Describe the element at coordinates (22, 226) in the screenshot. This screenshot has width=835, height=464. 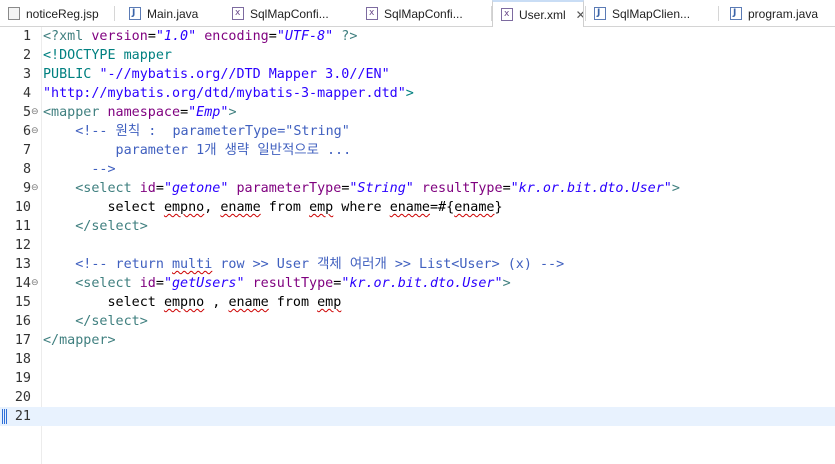
I see `line-number: 11` at that location.